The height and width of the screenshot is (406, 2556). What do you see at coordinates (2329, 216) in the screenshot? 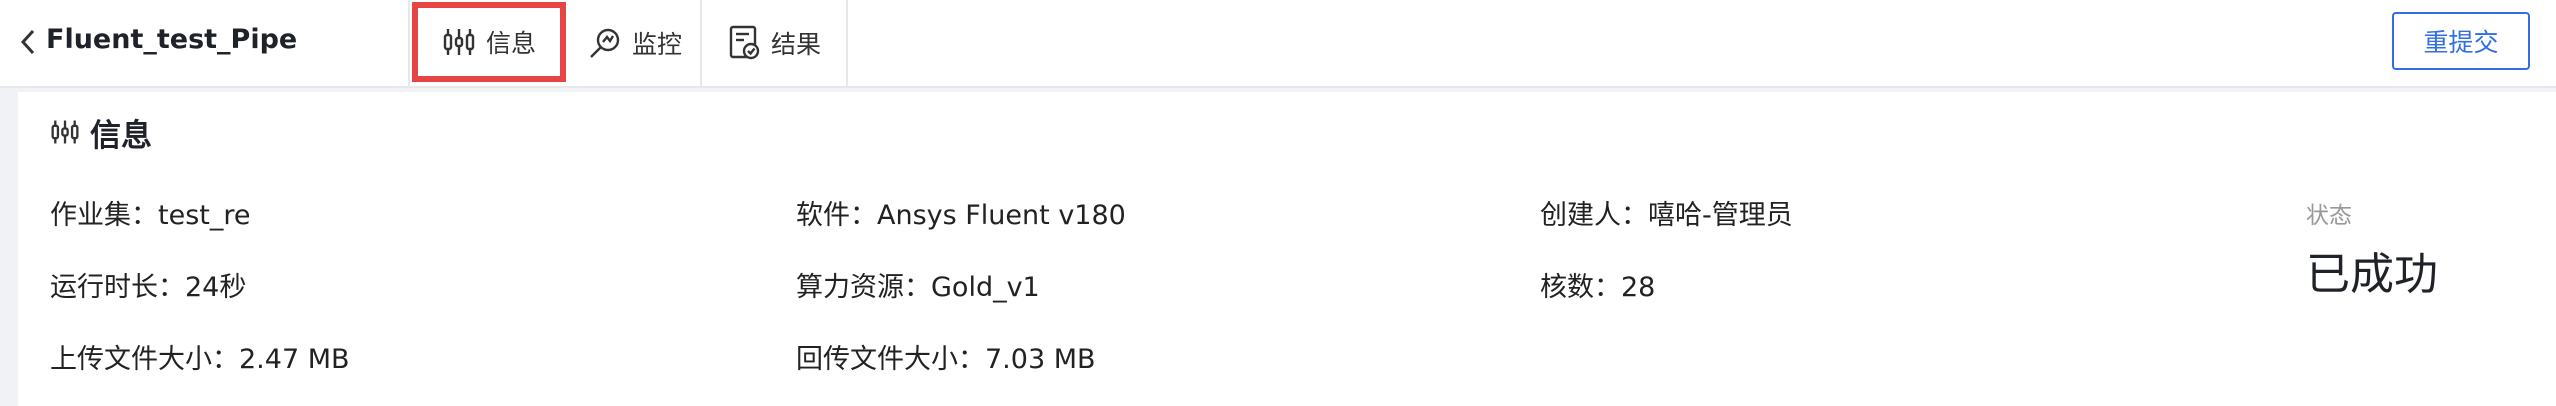
I see `status-label: 状态` at bounding box center [2329, 216].